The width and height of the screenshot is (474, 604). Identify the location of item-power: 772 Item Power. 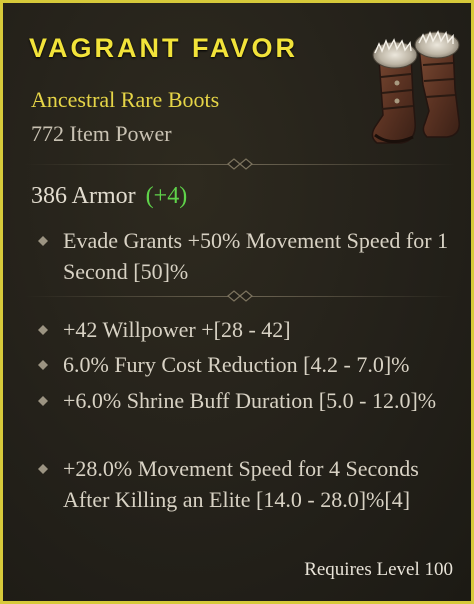
(101, 133).